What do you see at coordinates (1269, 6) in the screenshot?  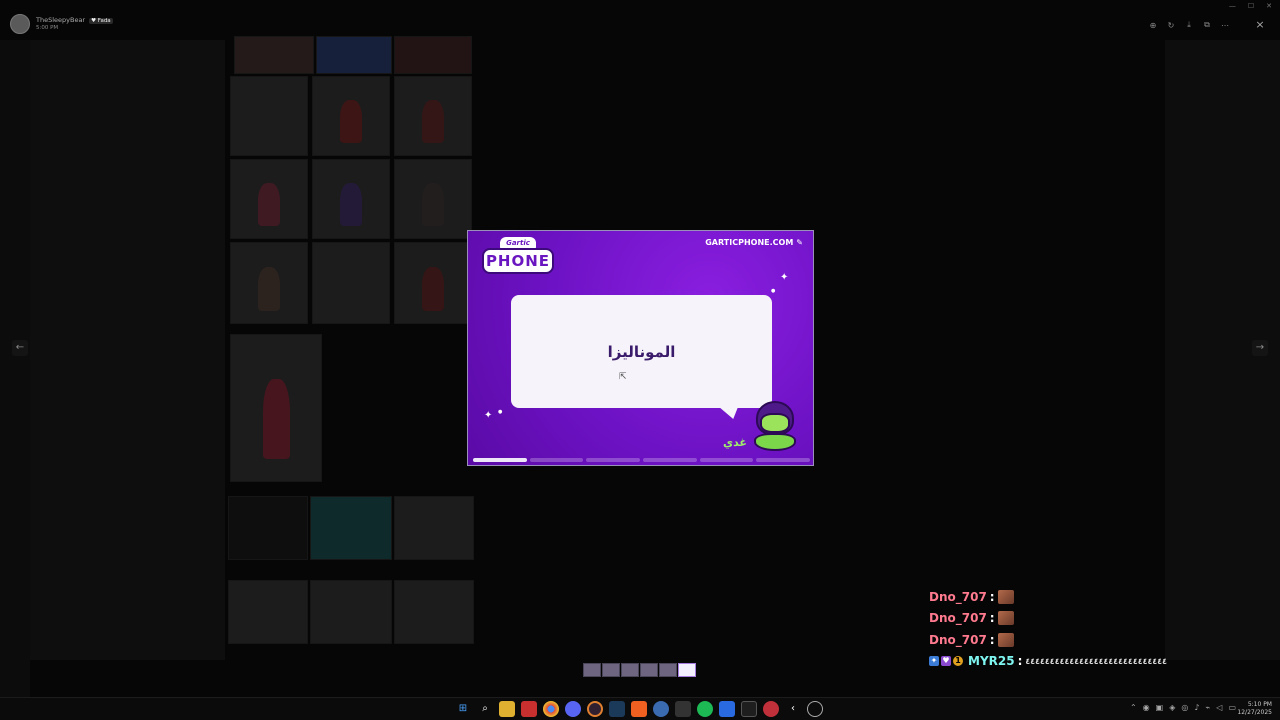 I see `window-close-icon: ✕` at bounding box center [1269, 6].